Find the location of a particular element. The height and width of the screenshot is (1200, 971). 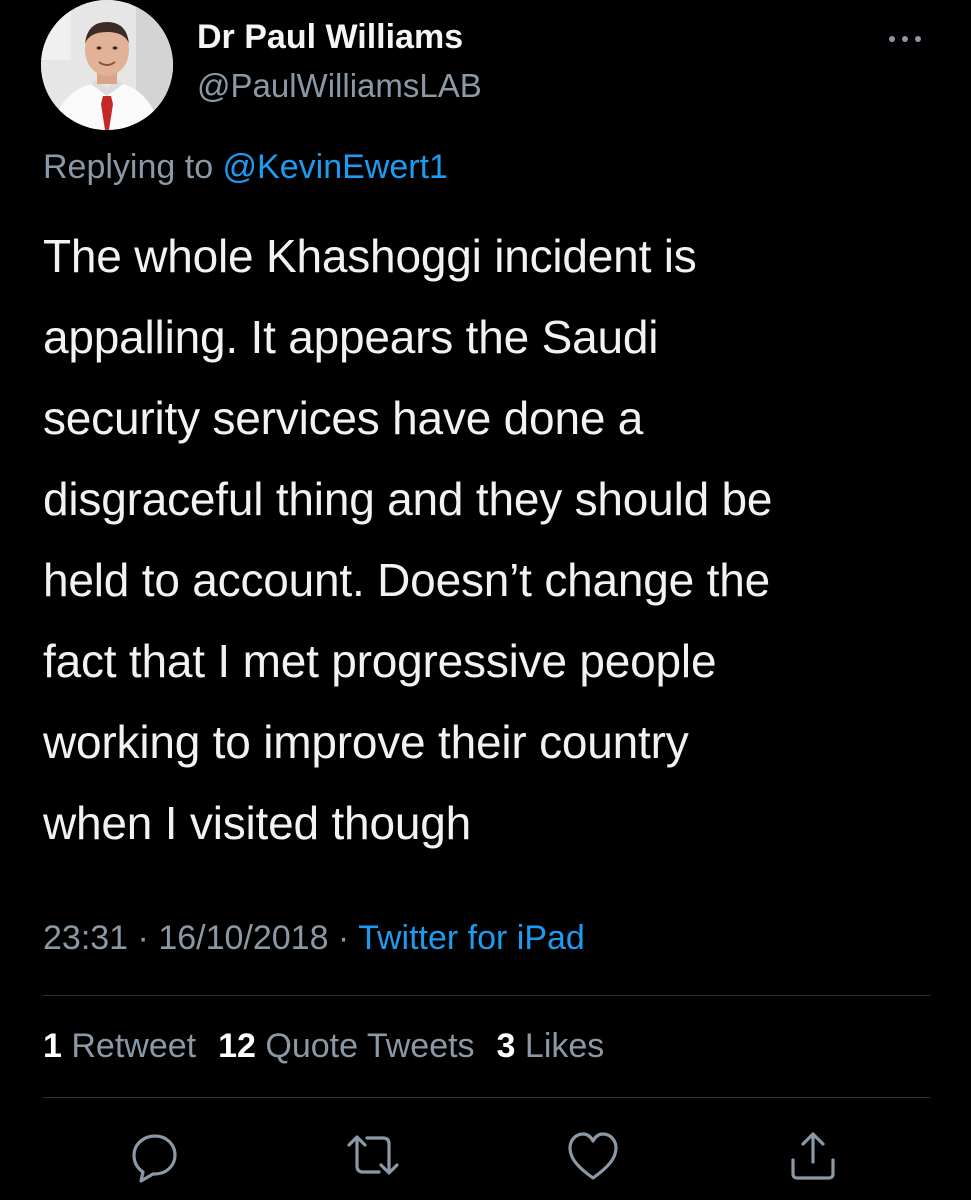

author-display-name: Dr Paul Williams is located at coordinates (330, 37).